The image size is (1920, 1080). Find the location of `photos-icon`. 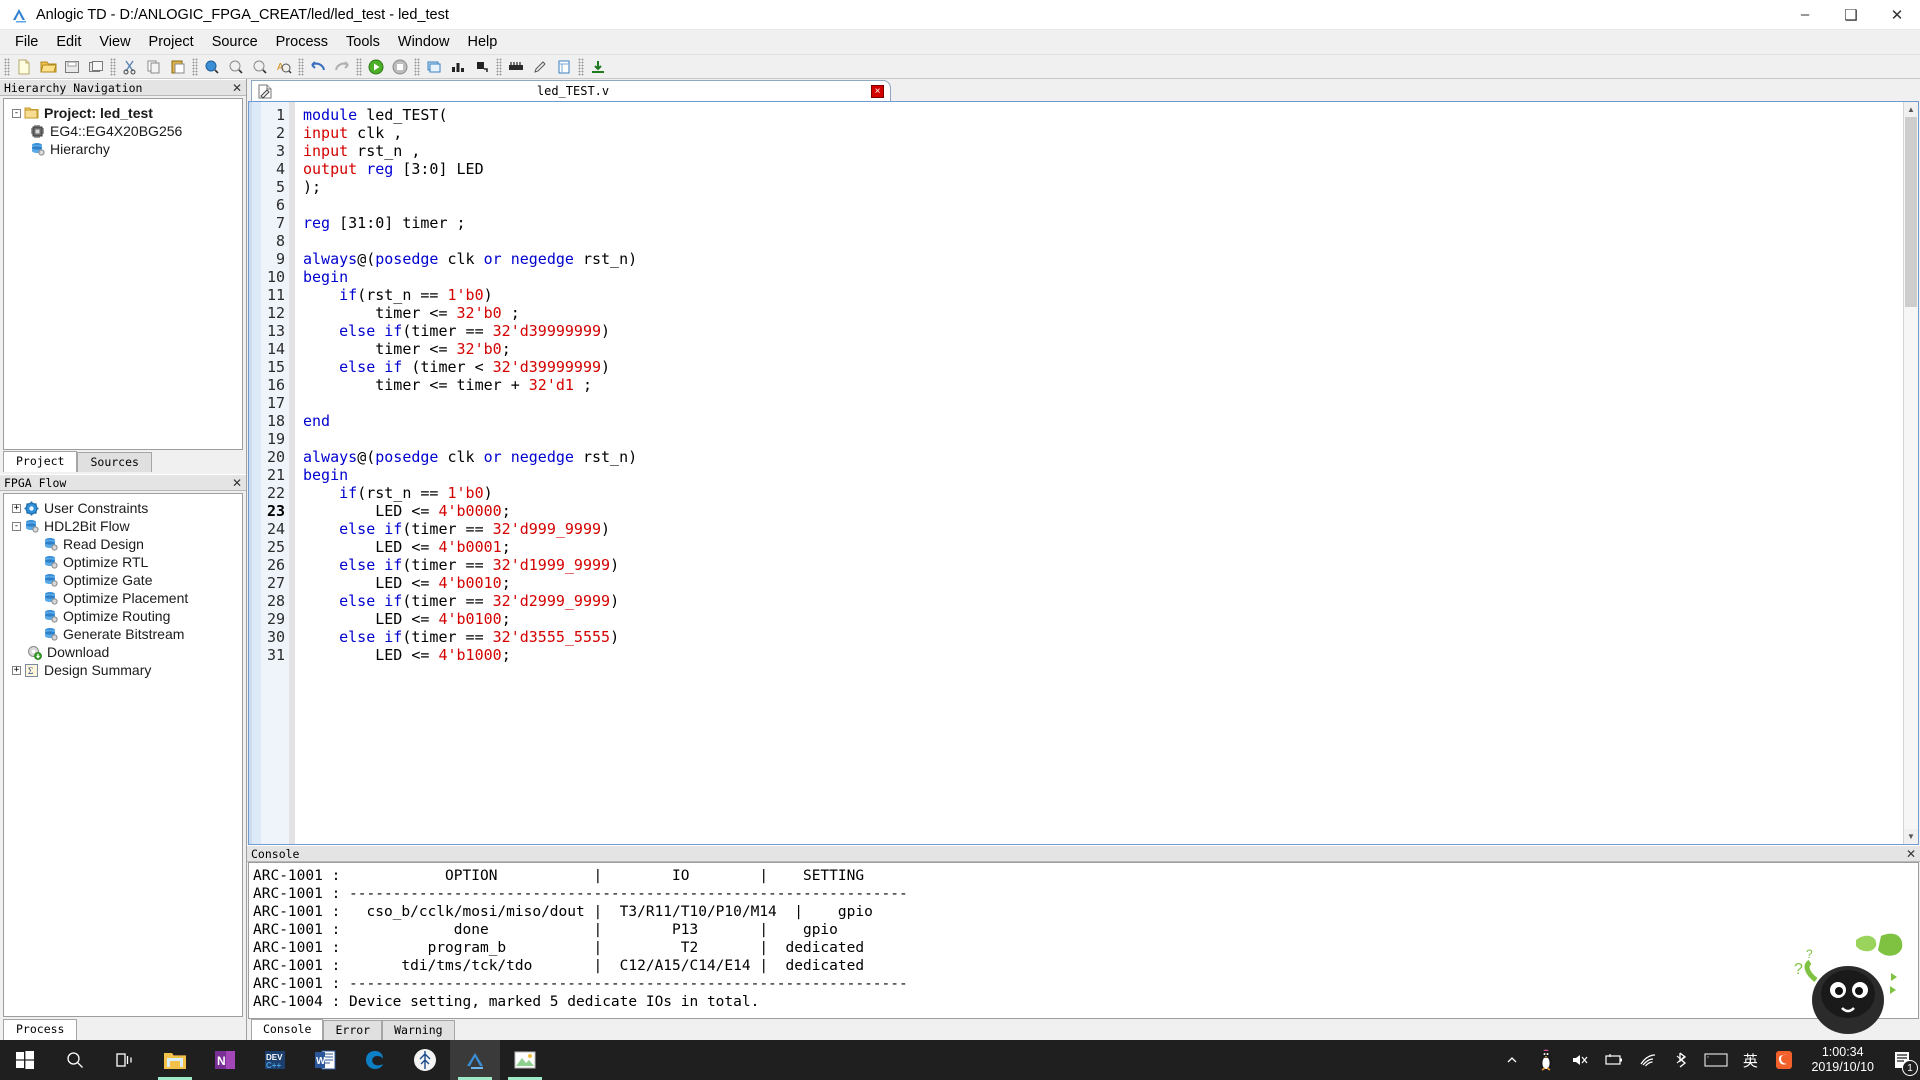

photos-icon is located at coordinates (525, 1060).